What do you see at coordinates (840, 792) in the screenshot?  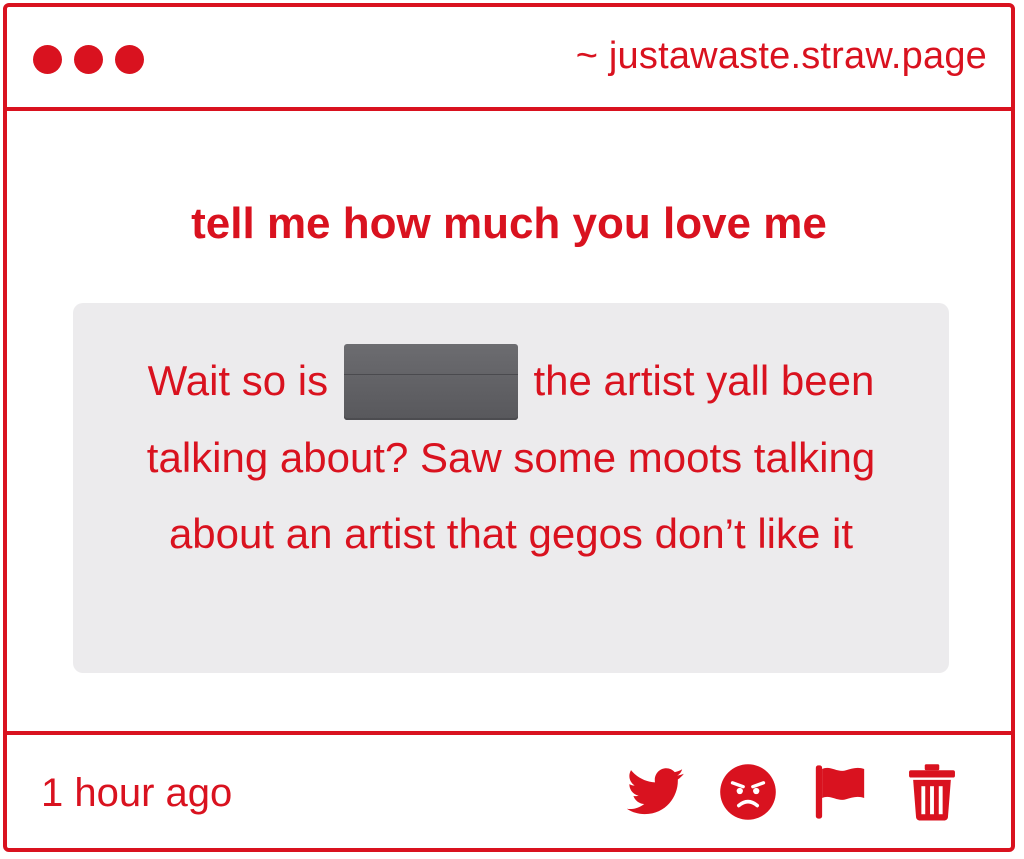 I see `flag-icon` at bounding box center [840, 792].